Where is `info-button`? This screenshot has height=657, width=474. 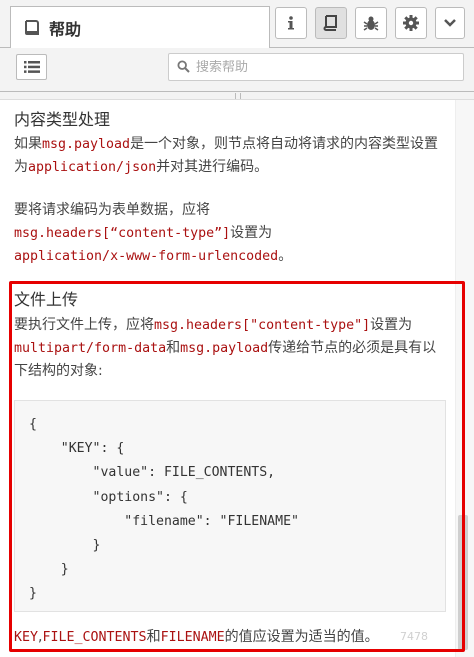
info-button is located at coordinates (291, 23).